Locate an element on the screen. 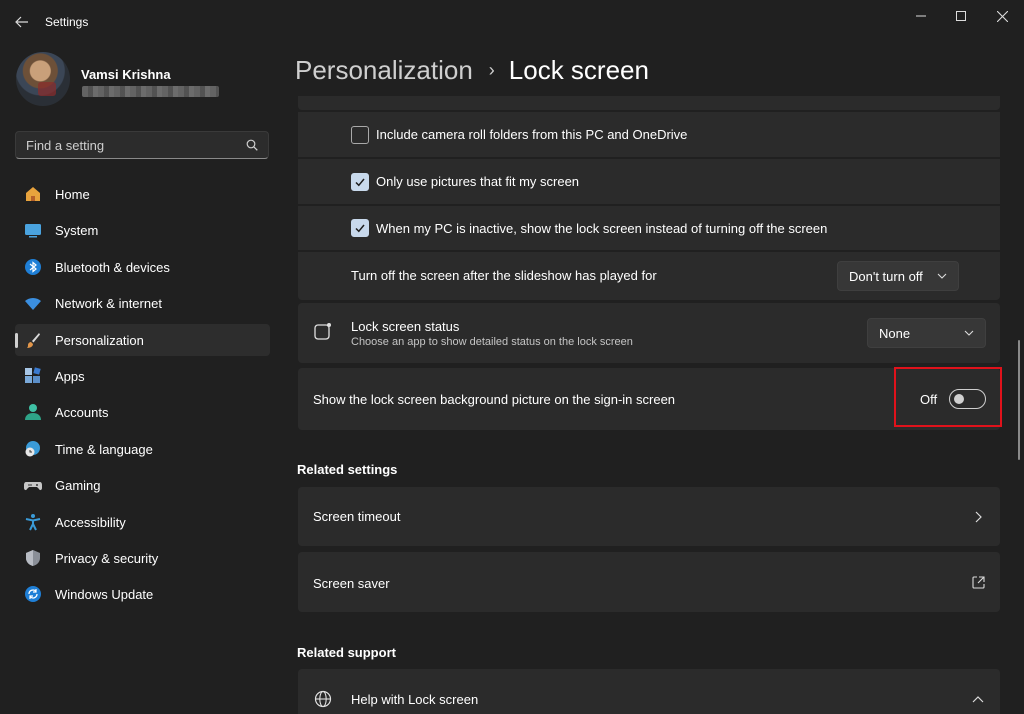 This screenshot has width=1024, height=714. sidebar-item-home: Home is located at coordinates (142, 194).